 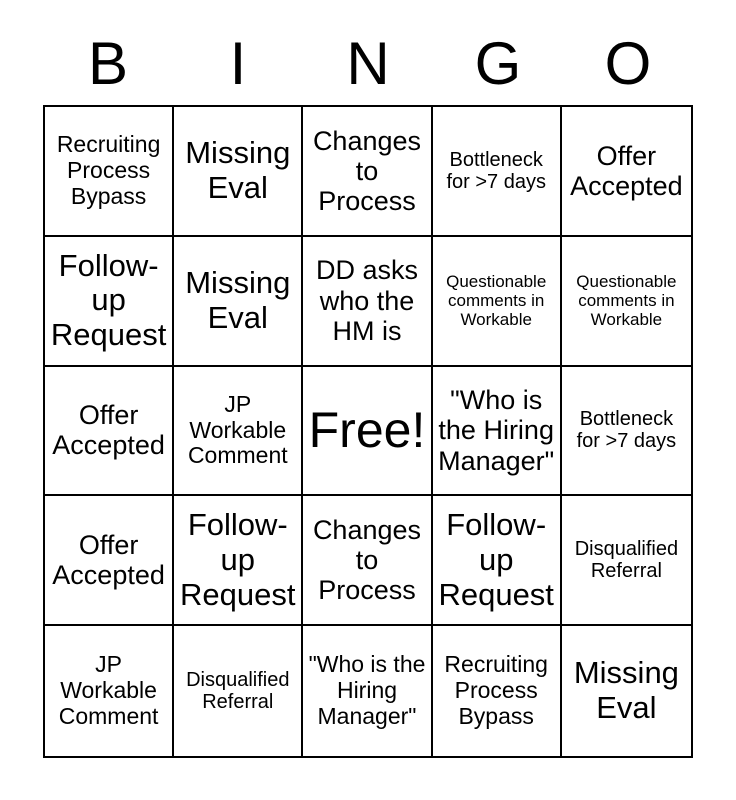 I want to click on bingo-cell: DD asks who the HM is, so click(x=368, y=301).